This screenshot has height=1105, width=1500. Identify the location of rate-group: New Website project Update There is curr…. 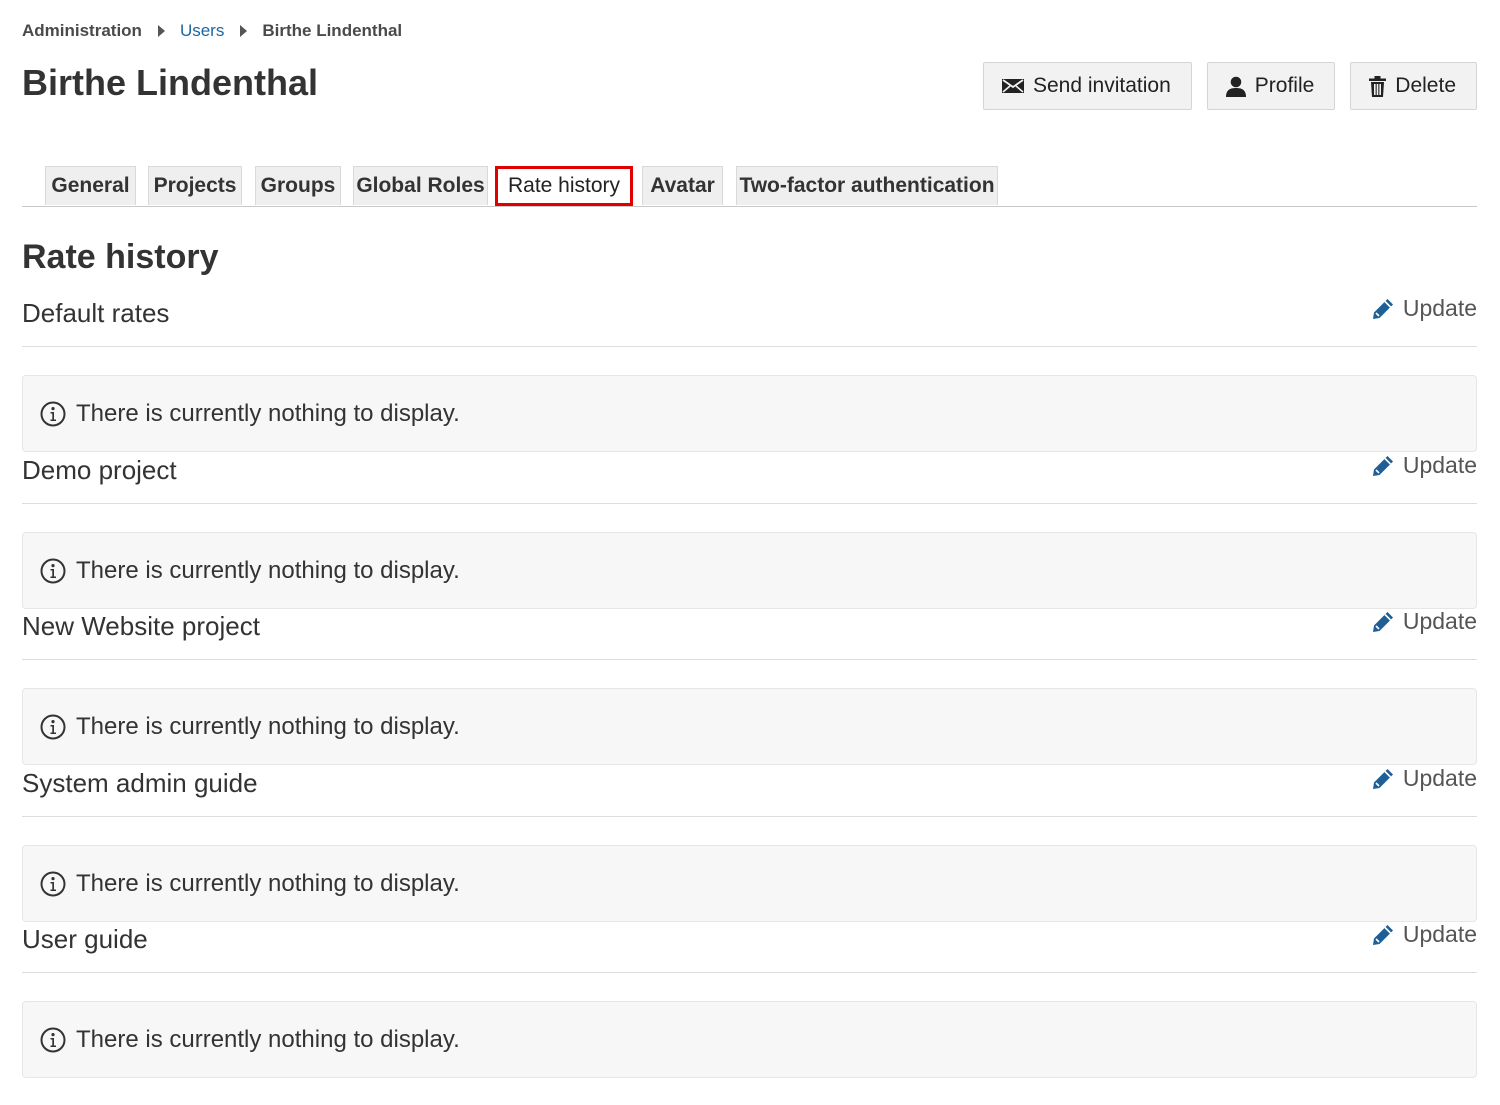
(749, 686).